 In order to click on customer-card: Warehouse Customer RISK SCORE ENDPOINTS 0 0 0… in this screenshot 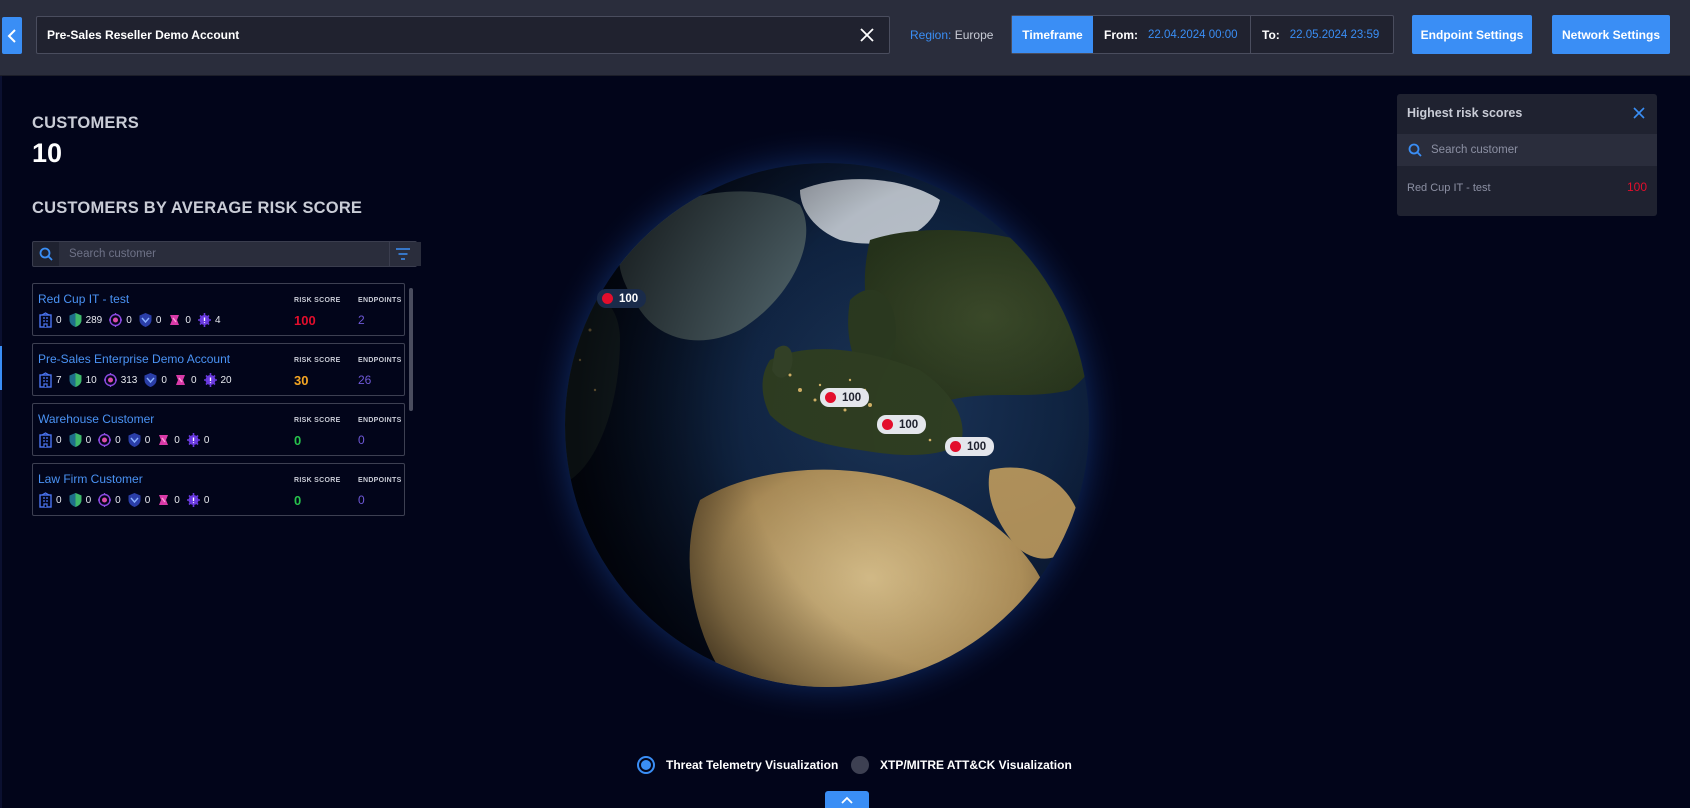, I will do `click(218, 429)`.